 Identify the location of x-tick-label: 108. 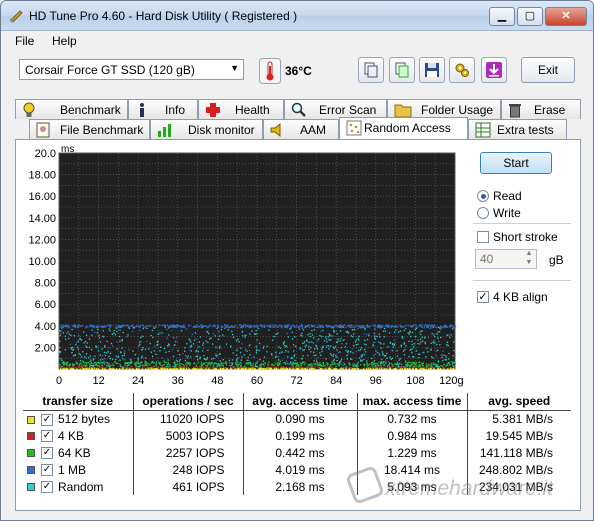
(415, 381).